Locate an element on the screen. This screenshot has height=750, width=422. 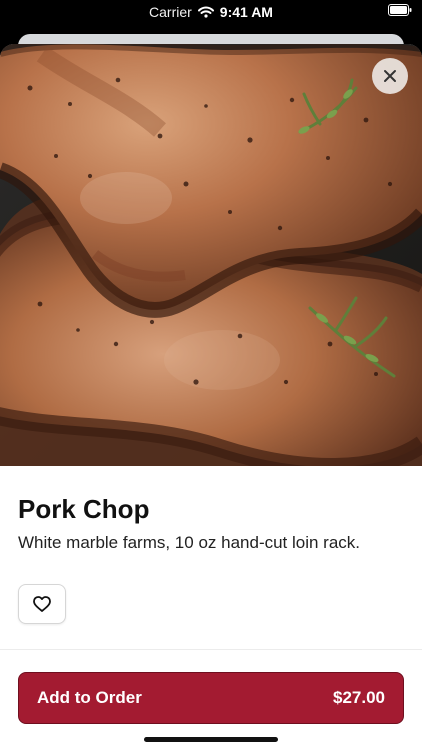
close-button is located at coordinates (390, 76).